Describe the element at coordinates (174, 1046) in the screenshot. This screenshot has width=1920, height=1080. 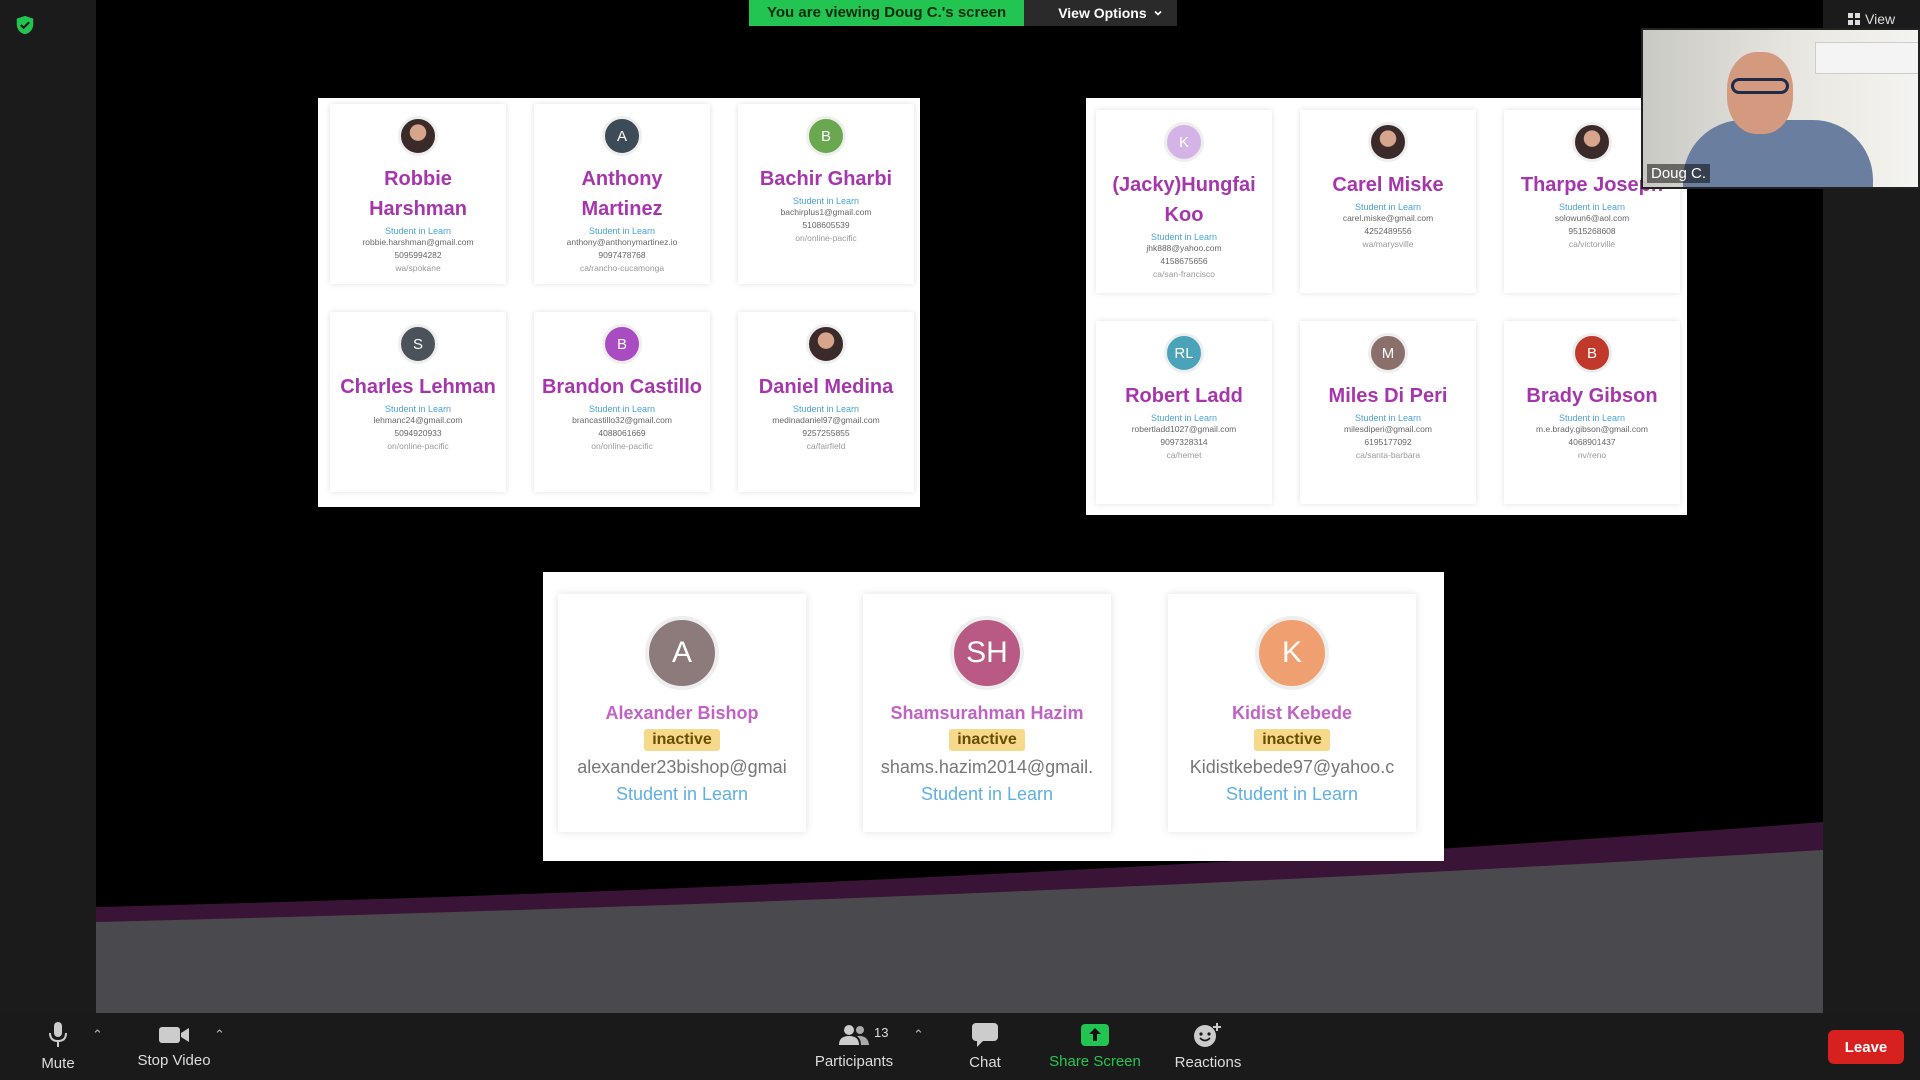
I see `stop-video-button: Stop Video` at that location.